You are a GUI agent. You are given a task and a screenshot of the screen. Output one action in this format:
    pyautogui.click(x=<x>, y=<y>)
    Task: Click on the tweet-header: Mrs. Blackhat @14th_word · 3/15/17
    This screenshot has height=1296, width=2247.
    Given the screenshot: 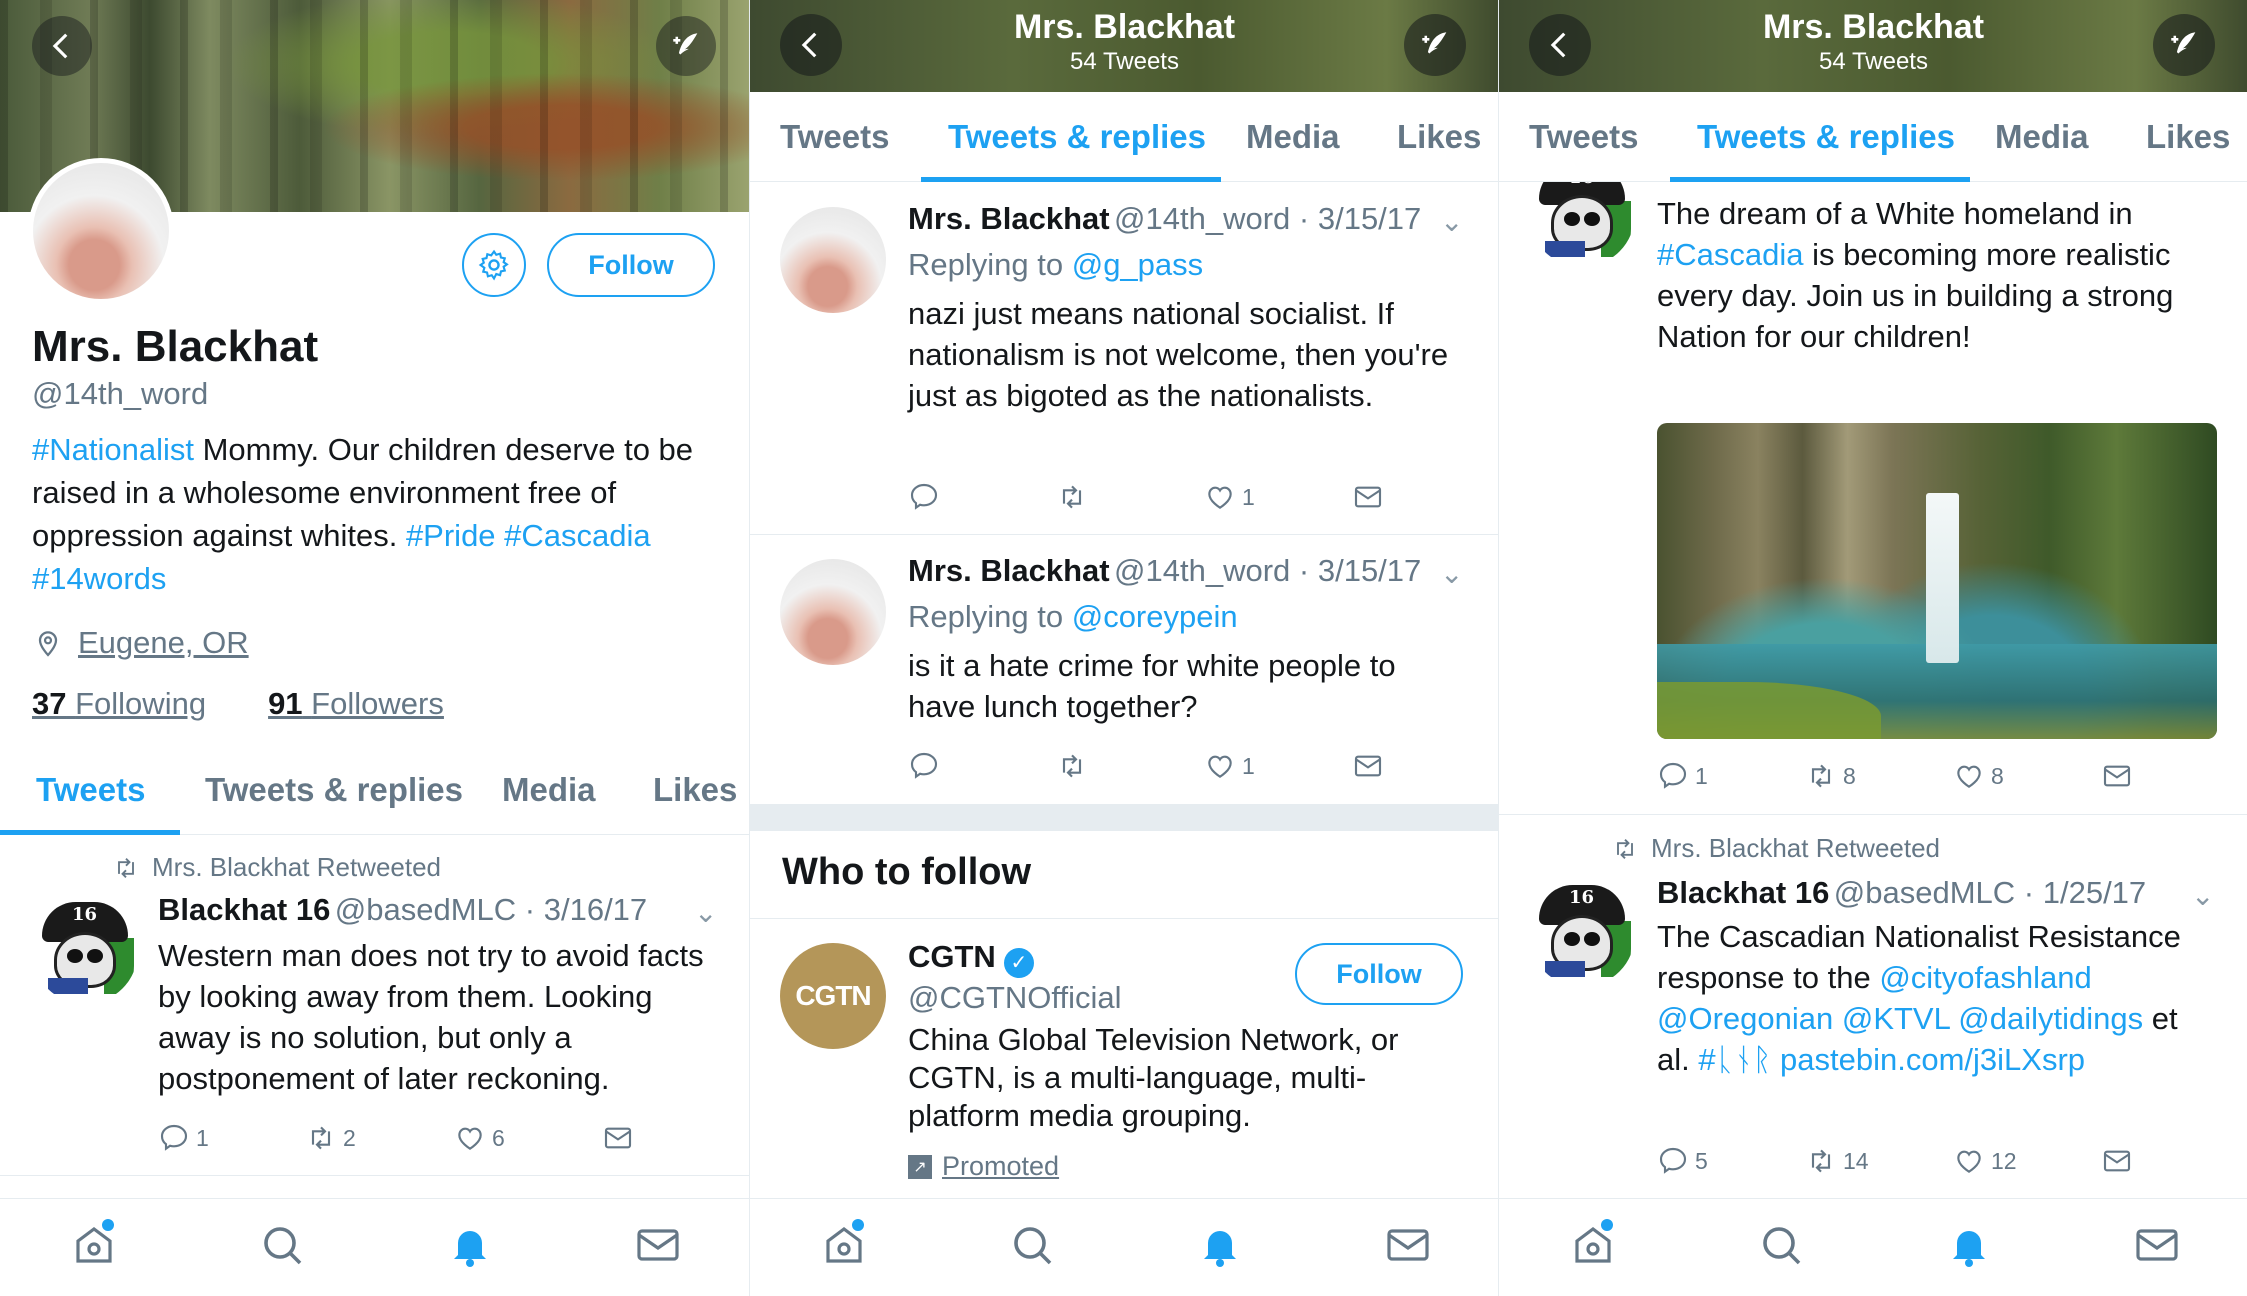 What is the action you would take?
    pyautogui.click(x=1165, y=218)
    